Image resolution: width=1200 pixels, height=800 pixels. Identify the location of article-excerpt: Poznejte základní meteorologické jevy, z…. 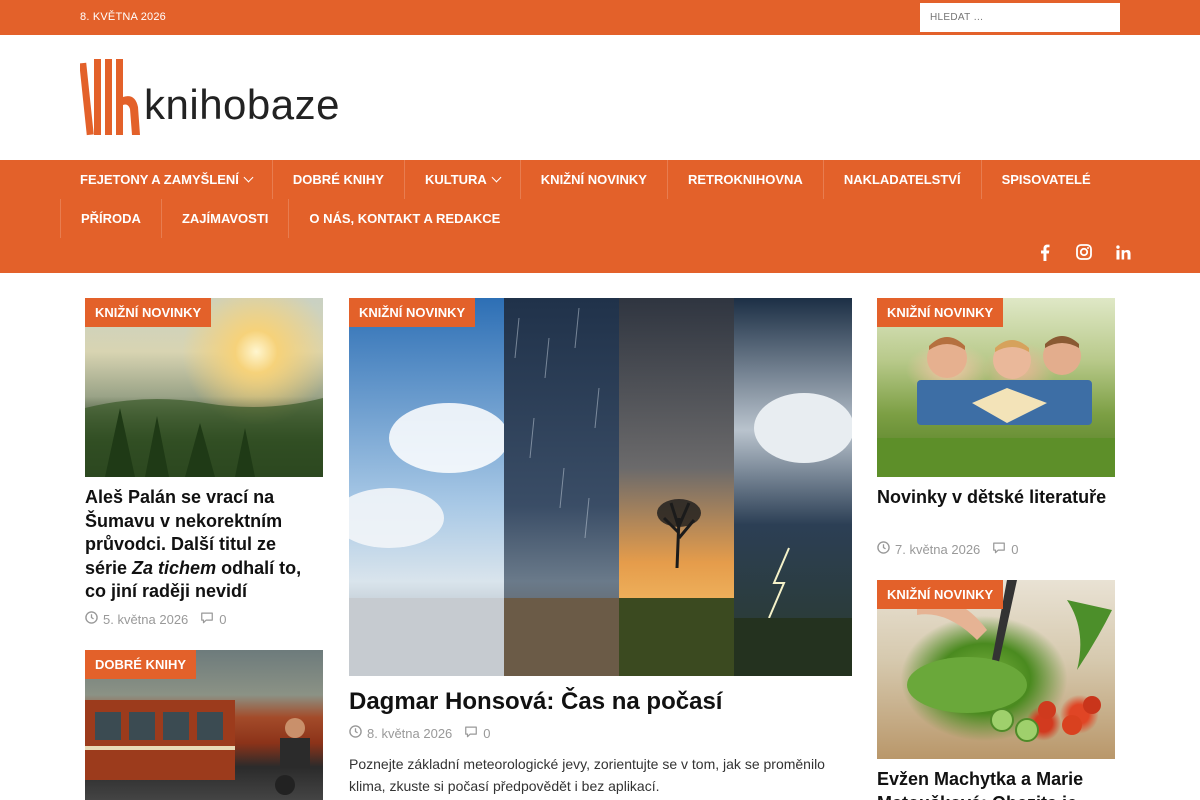
(587, 775).